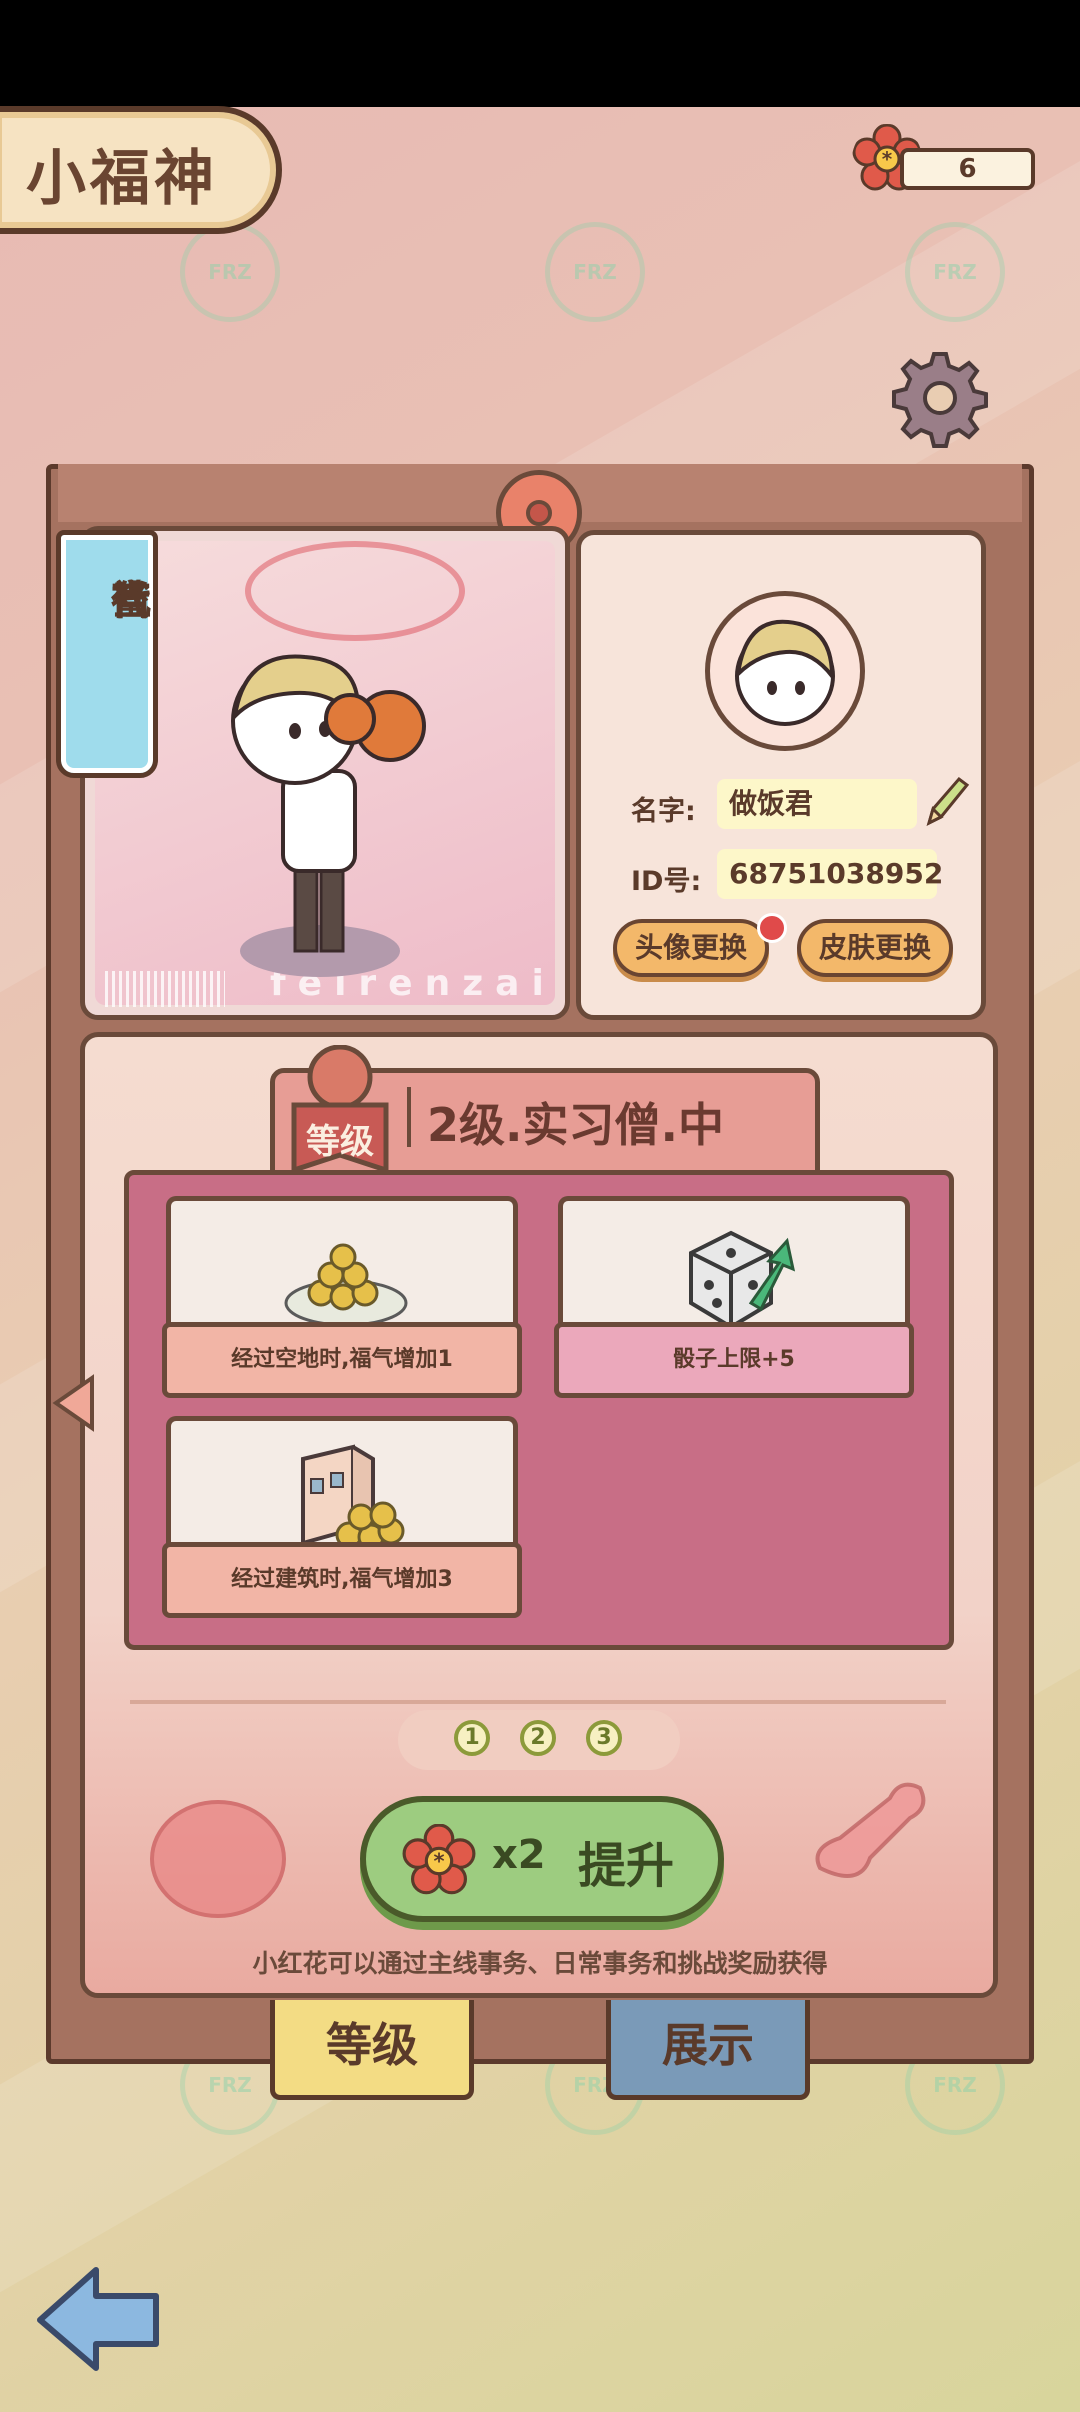 Image resolution: width=1080 pixels, height=2412 pixels. Describe the element at coordinates (870, 1830) in the screenshot. I see `rubber-stamp-icon` at that location.